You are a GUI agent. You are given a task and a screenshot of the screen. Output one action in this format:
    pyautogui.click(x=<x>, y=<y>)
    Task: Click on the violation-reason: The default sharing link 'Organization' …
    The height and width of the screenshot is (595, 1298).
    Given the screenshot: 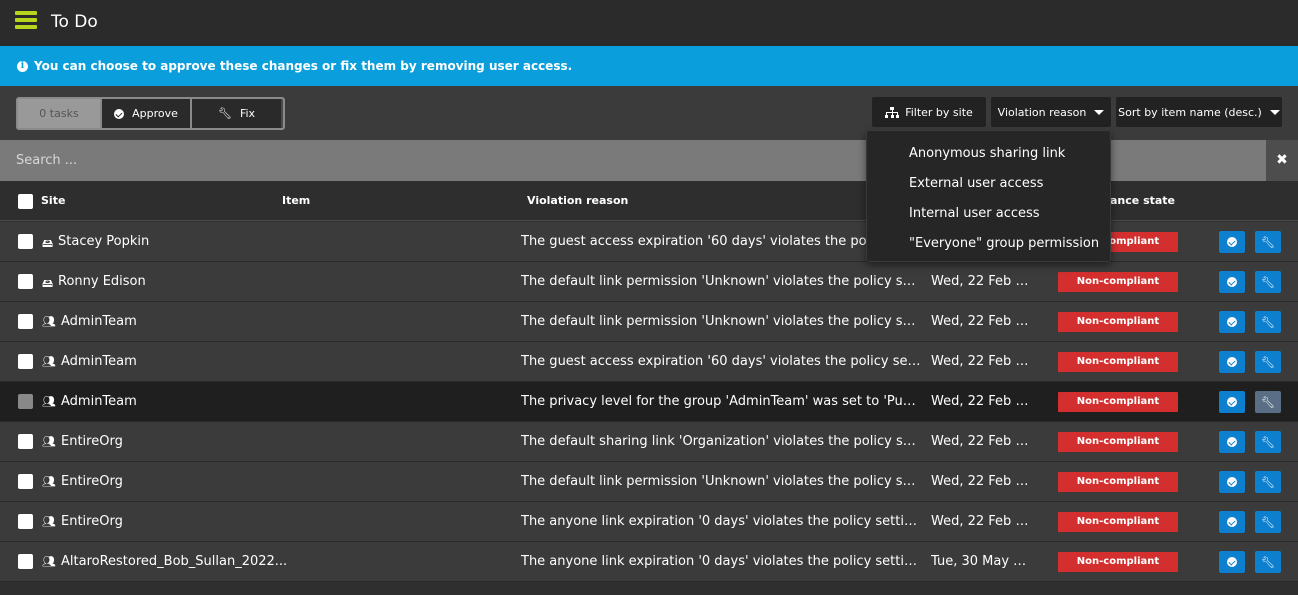 What is the action you would take?
    pyautogui.click(x=721, y=441)
    